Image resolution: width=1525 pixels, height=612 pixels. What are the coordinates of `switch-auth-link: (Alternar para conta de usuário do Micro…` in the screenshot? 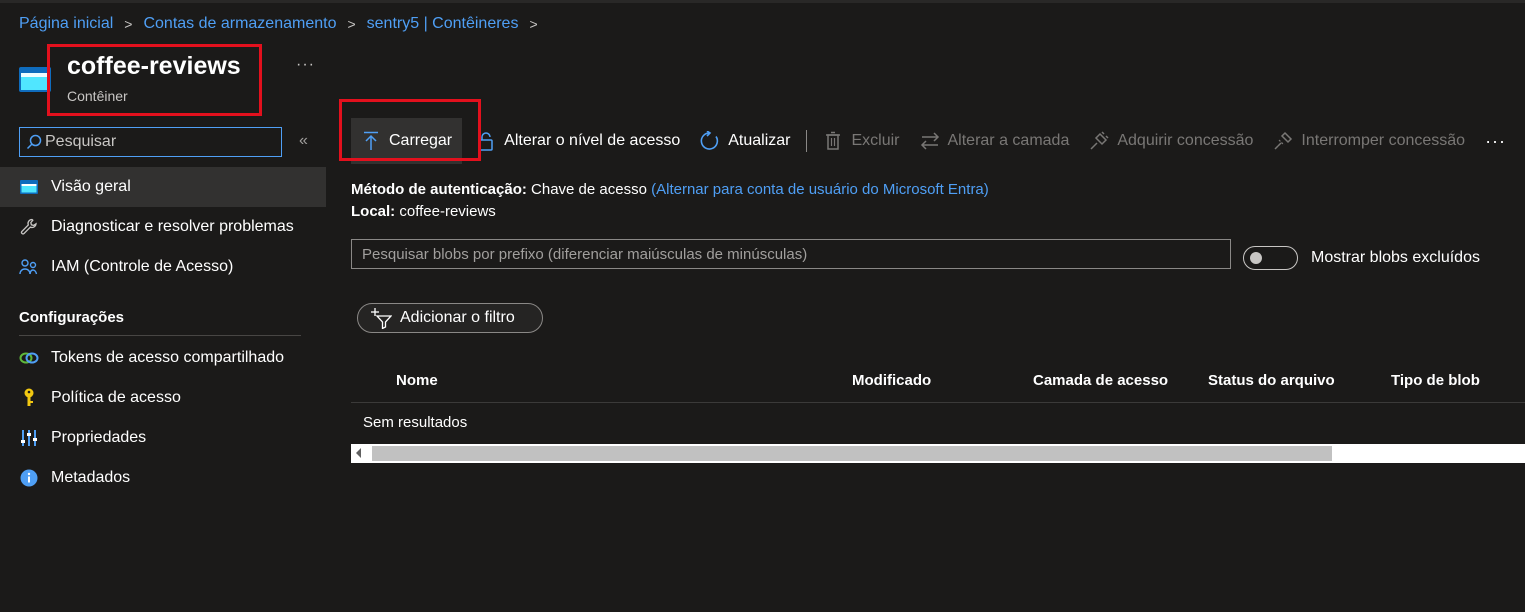 It's located at (820, 189).